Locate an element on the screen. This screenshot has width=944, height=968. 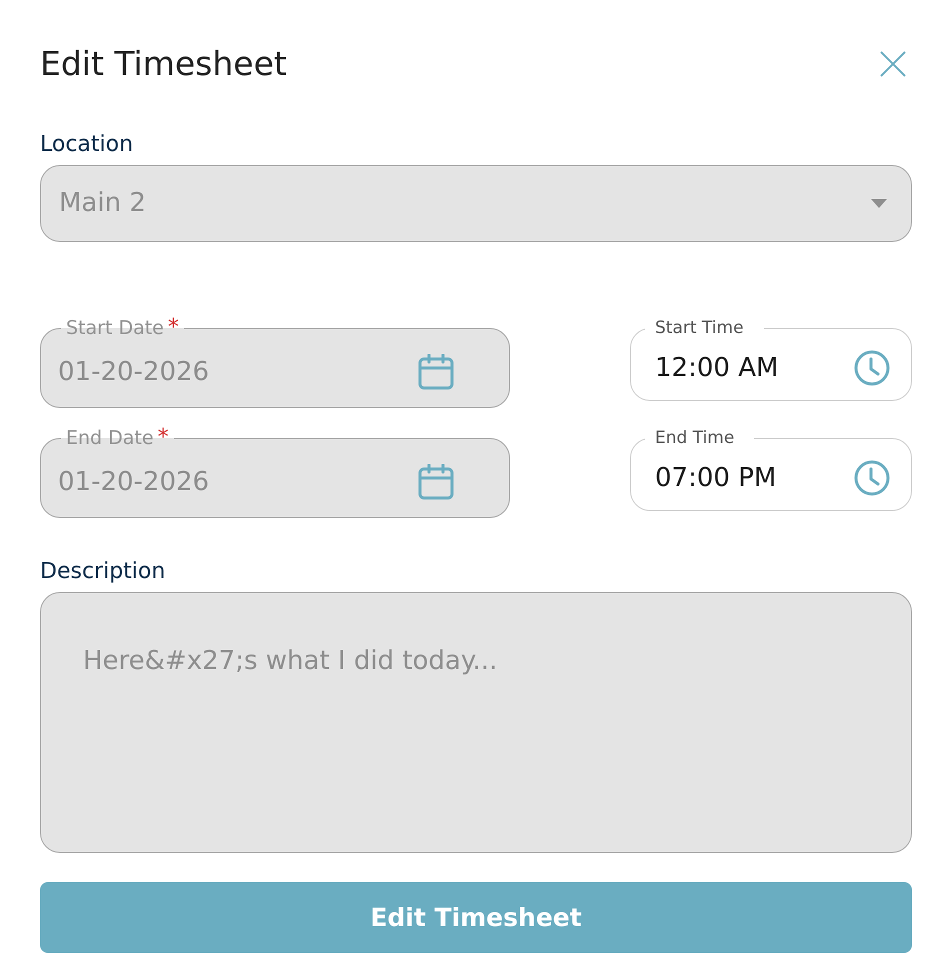
close-icon is located at coordinates (893, 64).